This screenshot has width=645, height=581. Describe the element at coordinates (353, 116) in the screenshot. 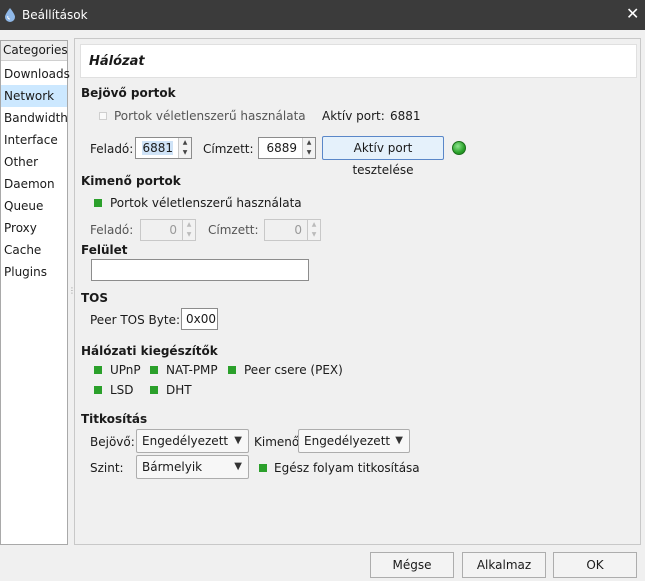

I see `active-port-label: Aktív port:` at that location.